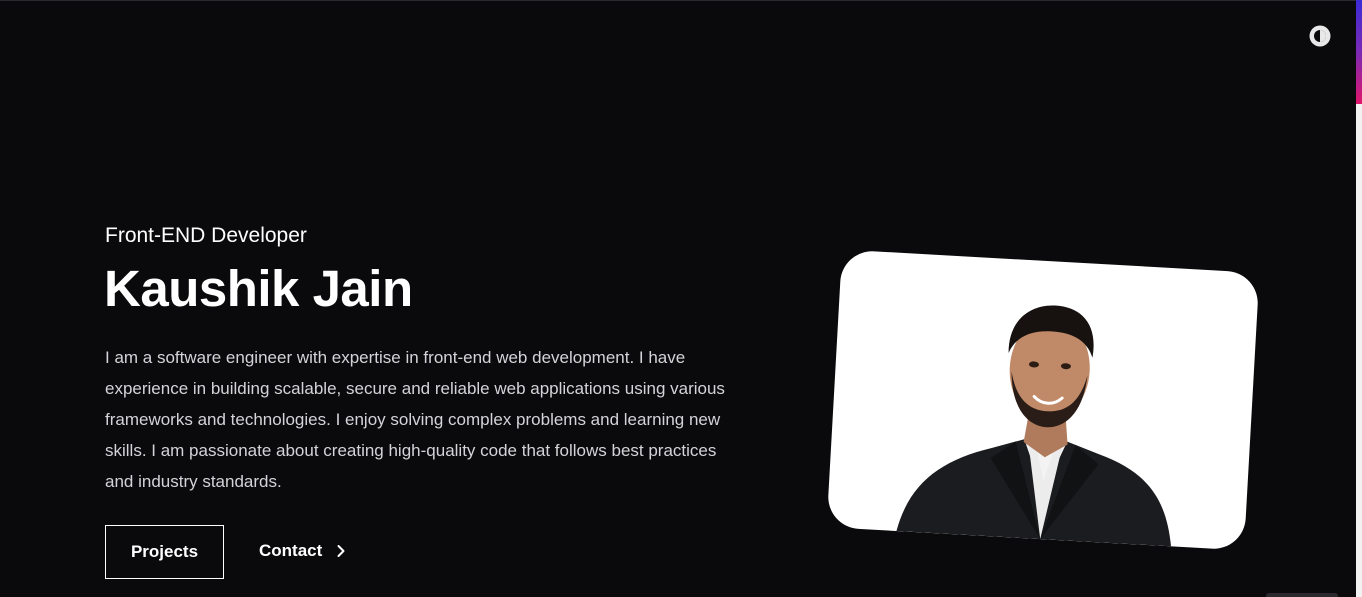 The image size is (1362, 597). I want to click on hero-name: Kaushik Jain, so click(258, 288).